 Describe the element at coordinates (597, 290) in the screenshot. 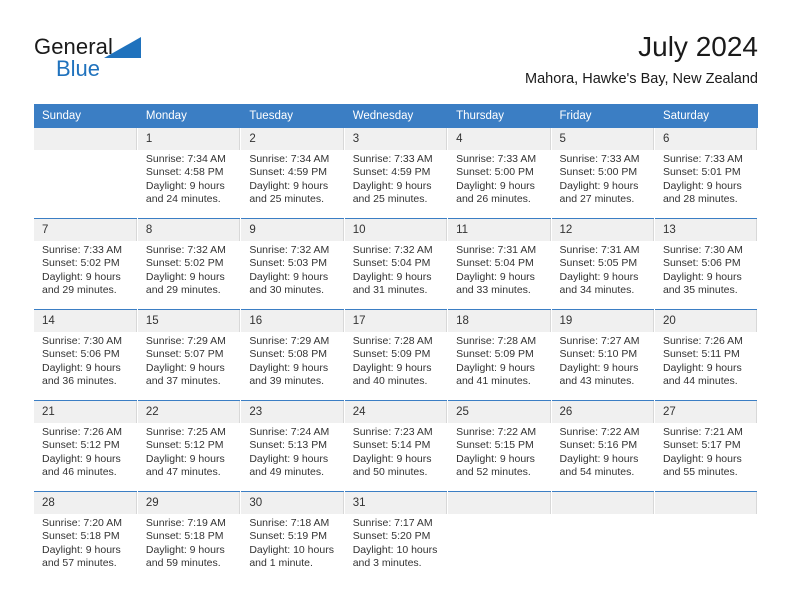

I see `daylight-duration-line2: and 34 minutes.` at that location.